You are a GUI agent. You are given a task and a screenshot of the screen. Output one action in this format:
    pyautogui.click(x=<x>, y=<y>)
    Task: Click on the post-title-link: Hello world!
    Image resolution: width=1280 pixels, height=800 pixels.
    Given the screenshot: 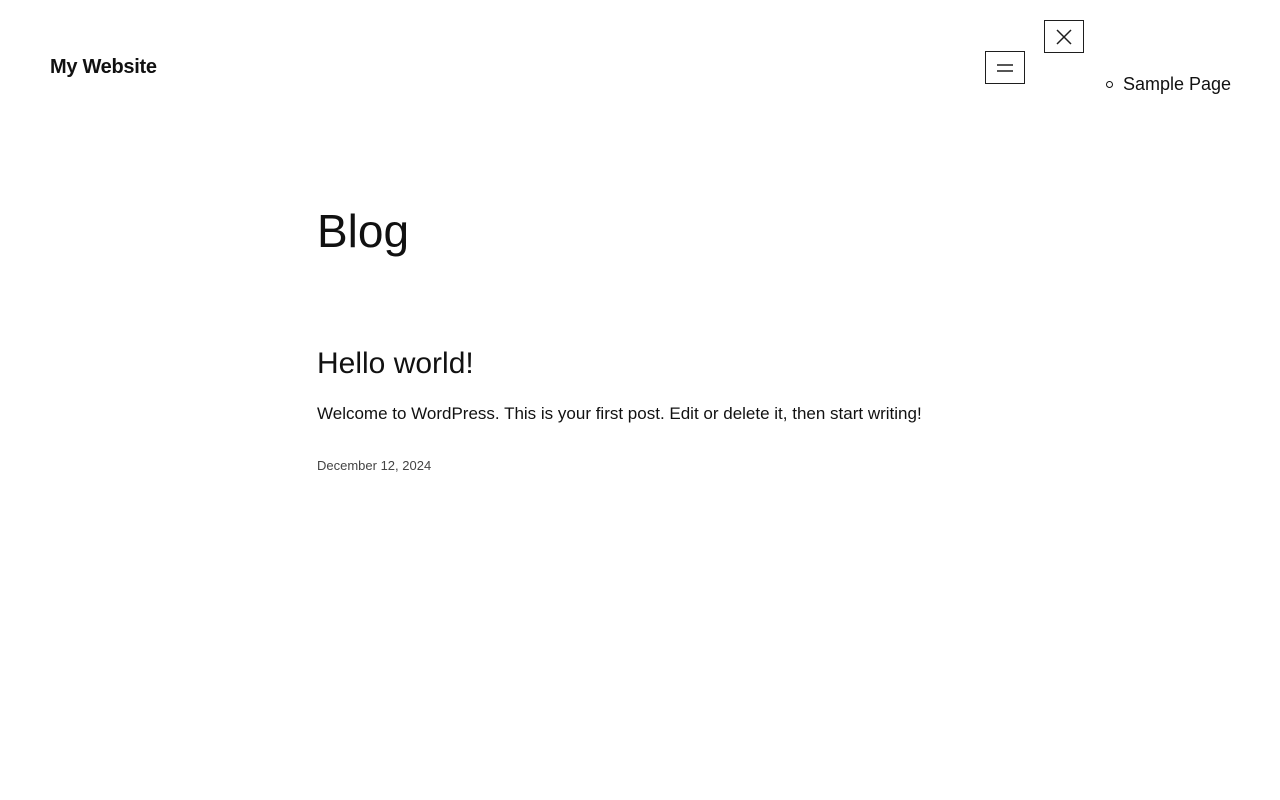 What is the action you would take?
    pyautogui.click(x=395, y=363)
    